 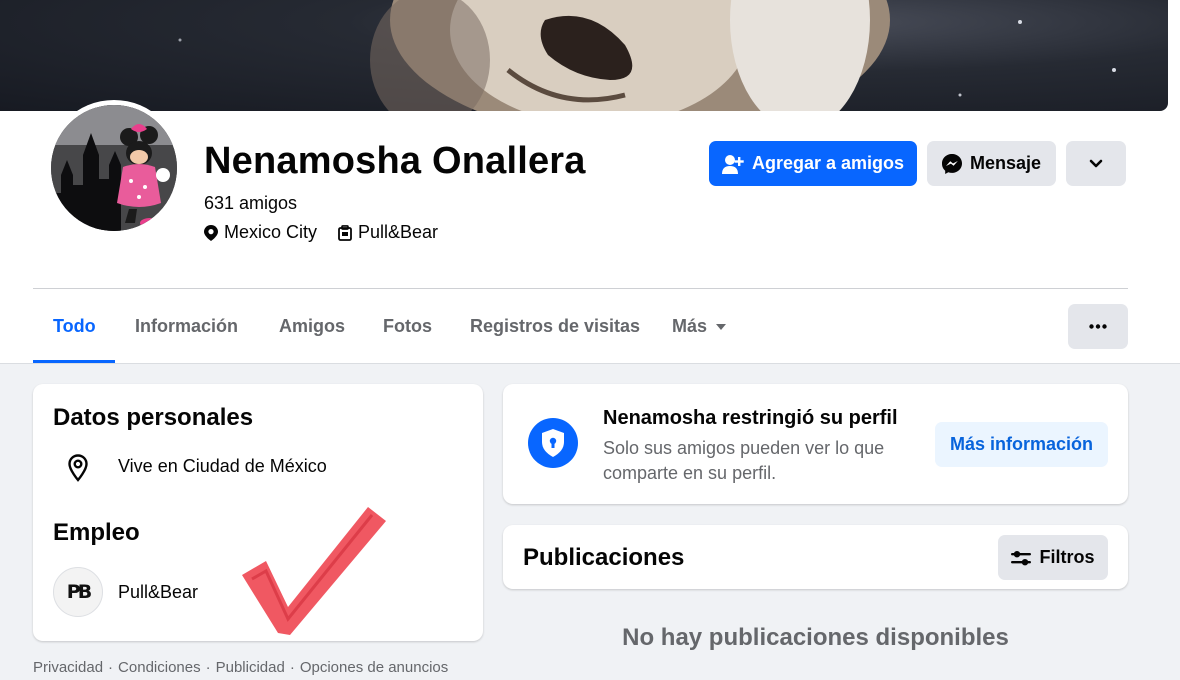 I want to click on tab-todo: Todo, so click(x=74, y=326).